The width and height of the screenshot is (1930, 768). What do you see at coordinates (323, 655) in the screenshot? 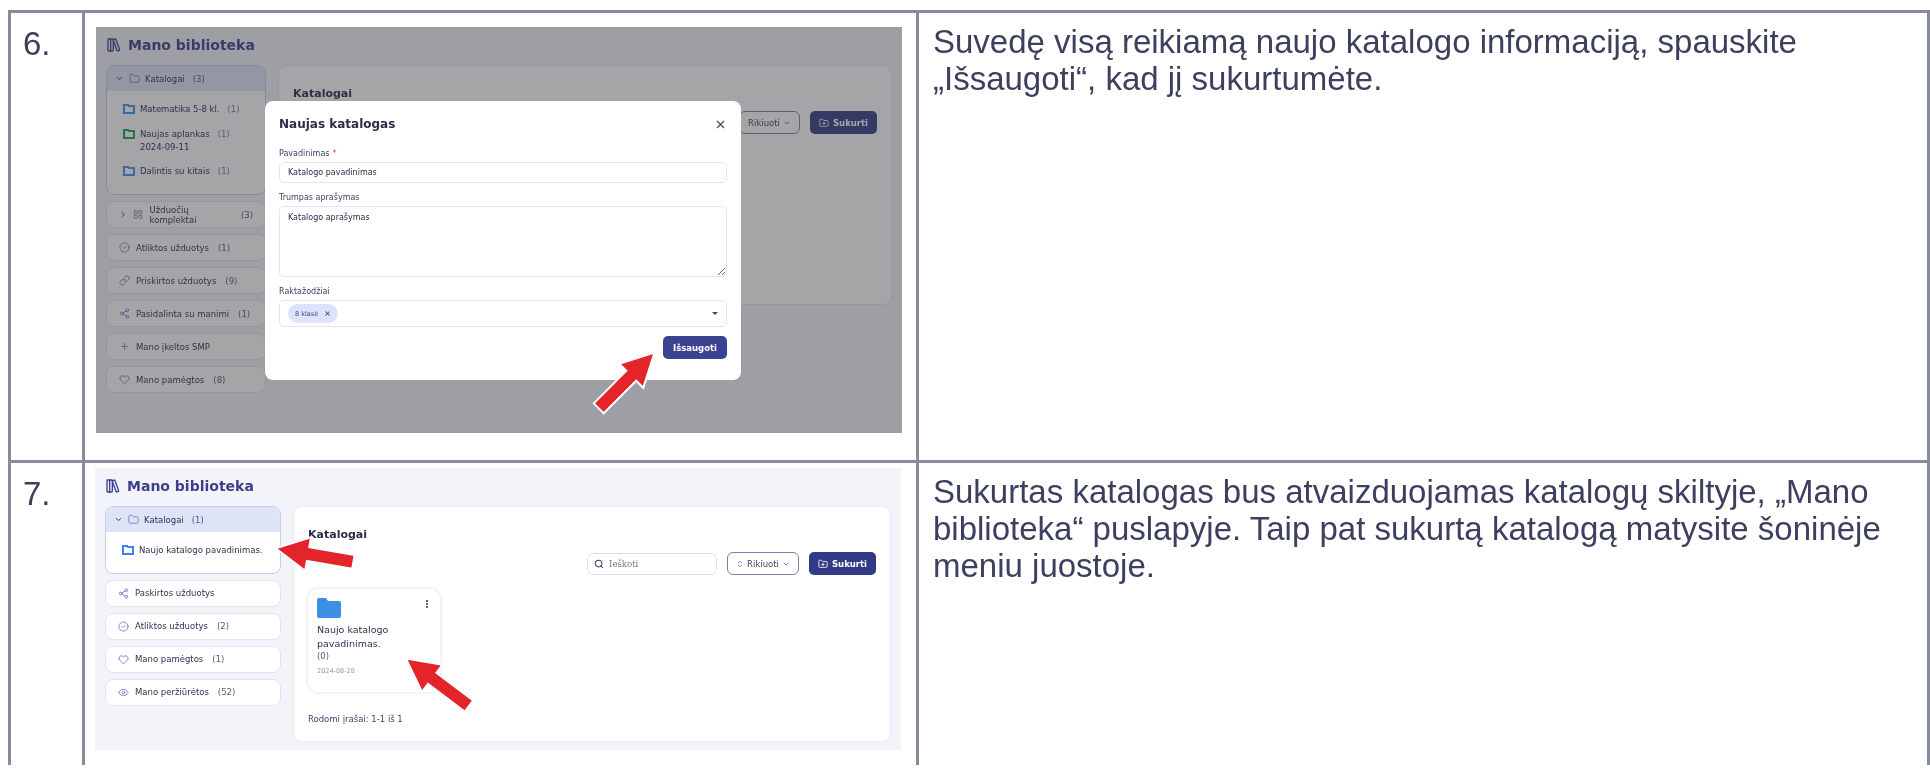
I see `card-count: (0)` at bounding box center [323, 655].